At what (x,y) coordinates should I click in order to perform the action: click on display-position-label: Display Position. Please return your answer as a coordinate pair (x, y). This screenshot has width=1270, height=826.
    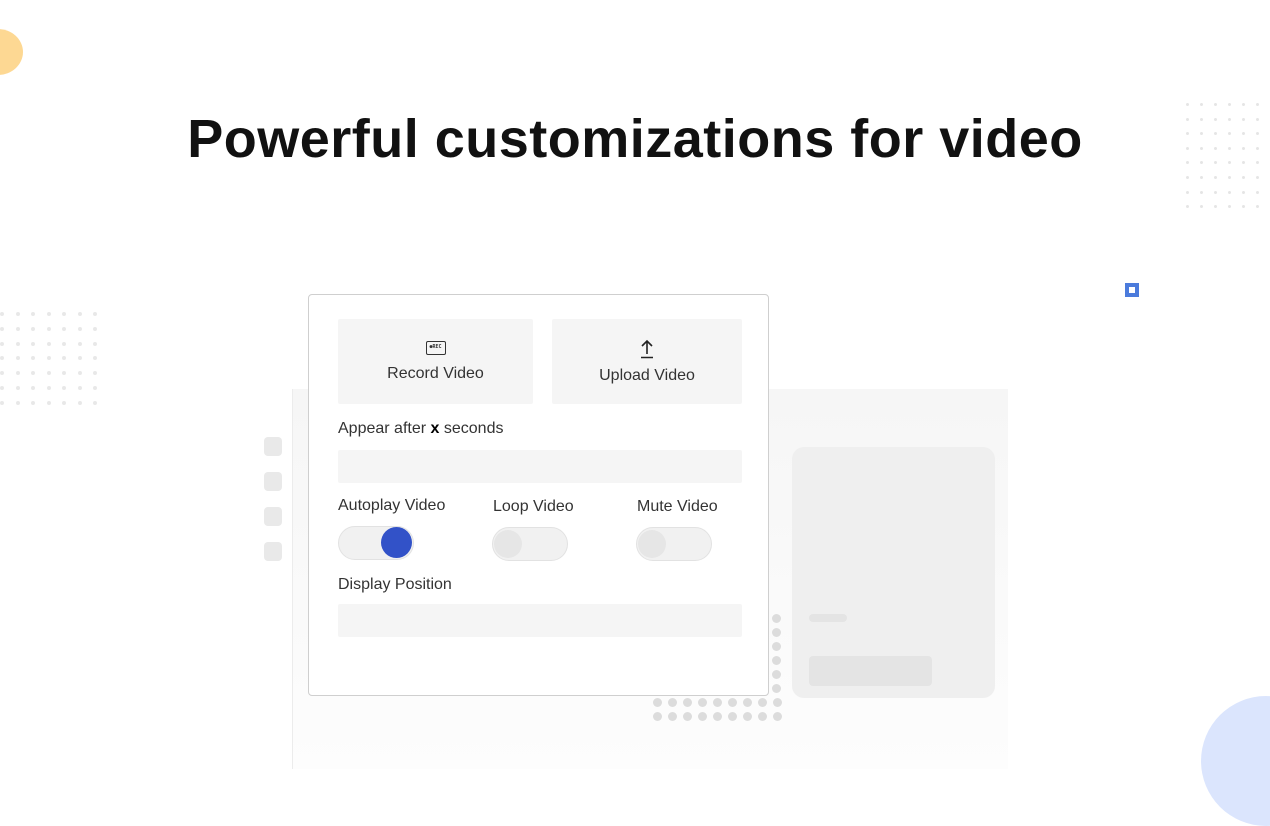
    Looking at the image, I should click on (395, 584).